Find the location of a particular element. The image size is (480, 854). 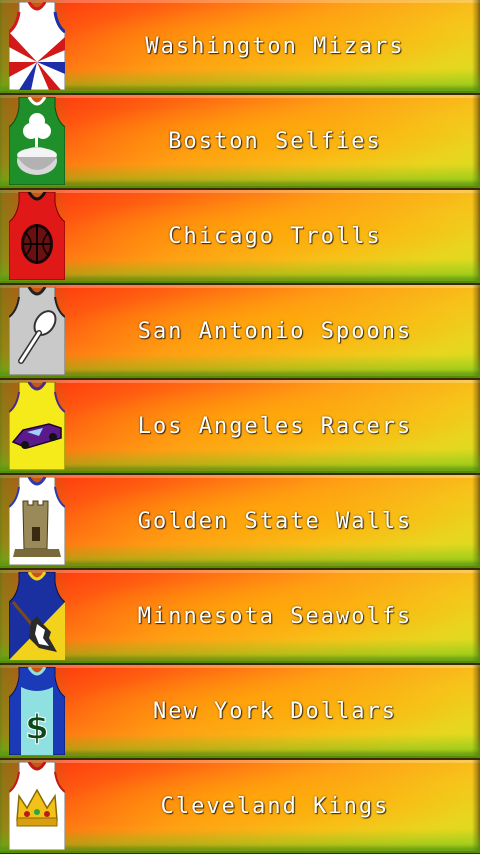

spoon-jersey-icon is located at coordinates (37, 331).